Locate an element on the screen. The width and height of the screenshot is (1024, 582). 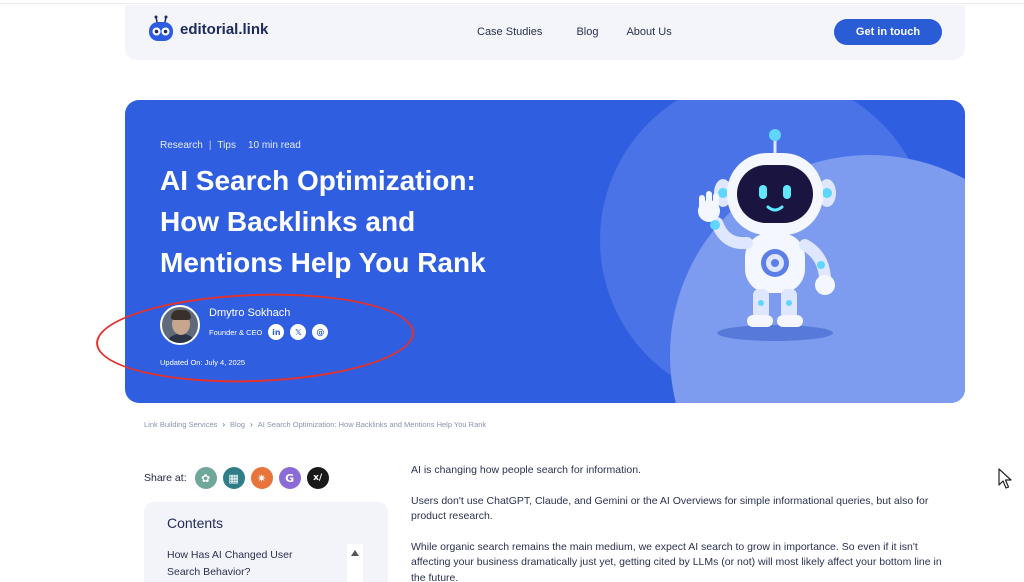
read-time: 10 min read is located at coordinates (274, 145).